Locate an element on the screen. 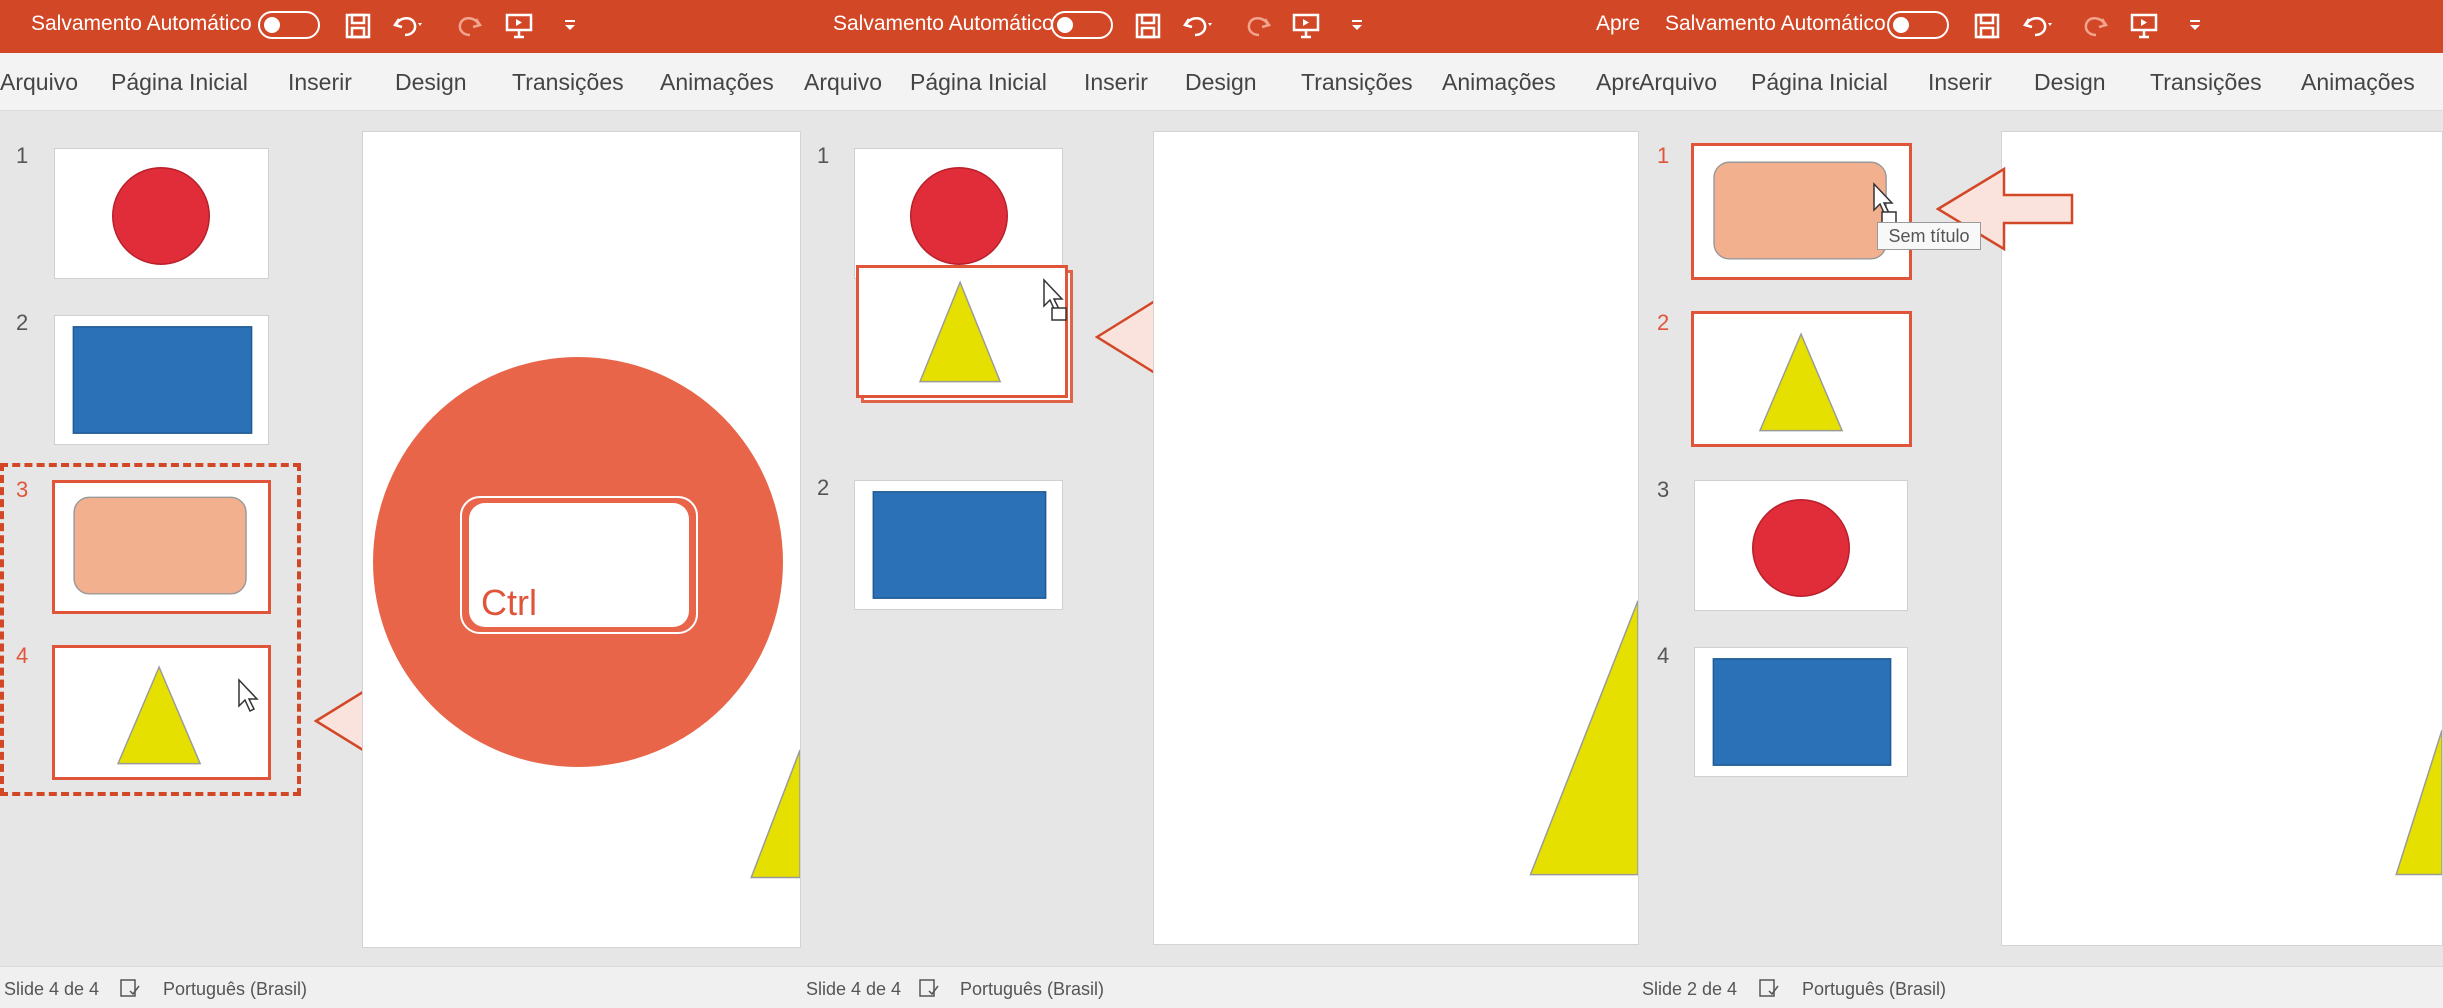 The width and height of the screenshot is (2443, 1008). cursor-icon is located at coordinates (249, 696).